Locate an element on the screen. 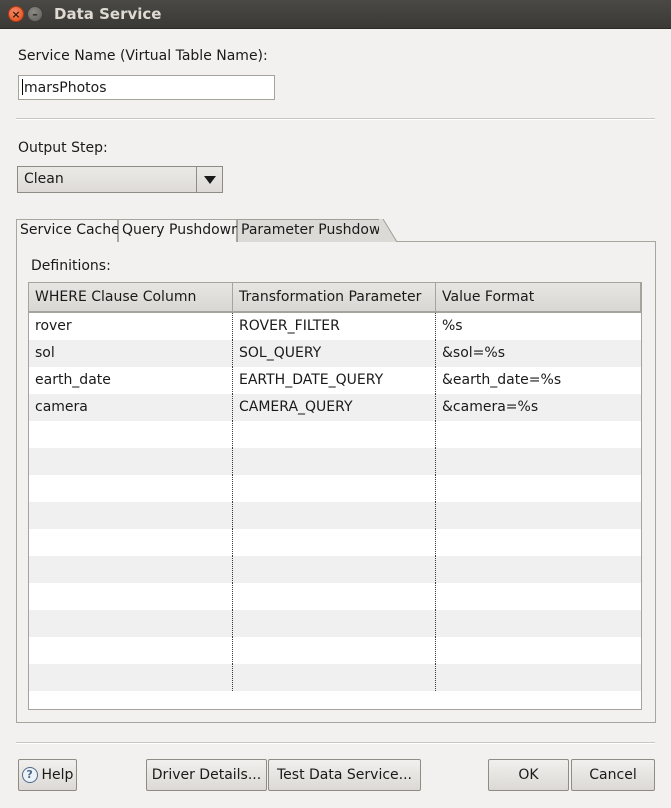 The width and height of the screenshot is (671, 808). table-cell: CAMERA_QUERY is located at coordinates (334, 407).